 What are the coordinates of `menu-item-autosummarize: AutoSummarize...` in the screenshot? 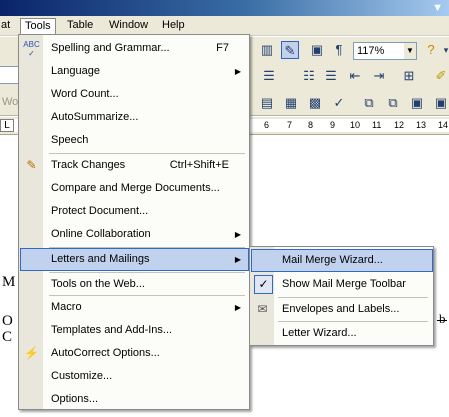 It's located at (134, 117).